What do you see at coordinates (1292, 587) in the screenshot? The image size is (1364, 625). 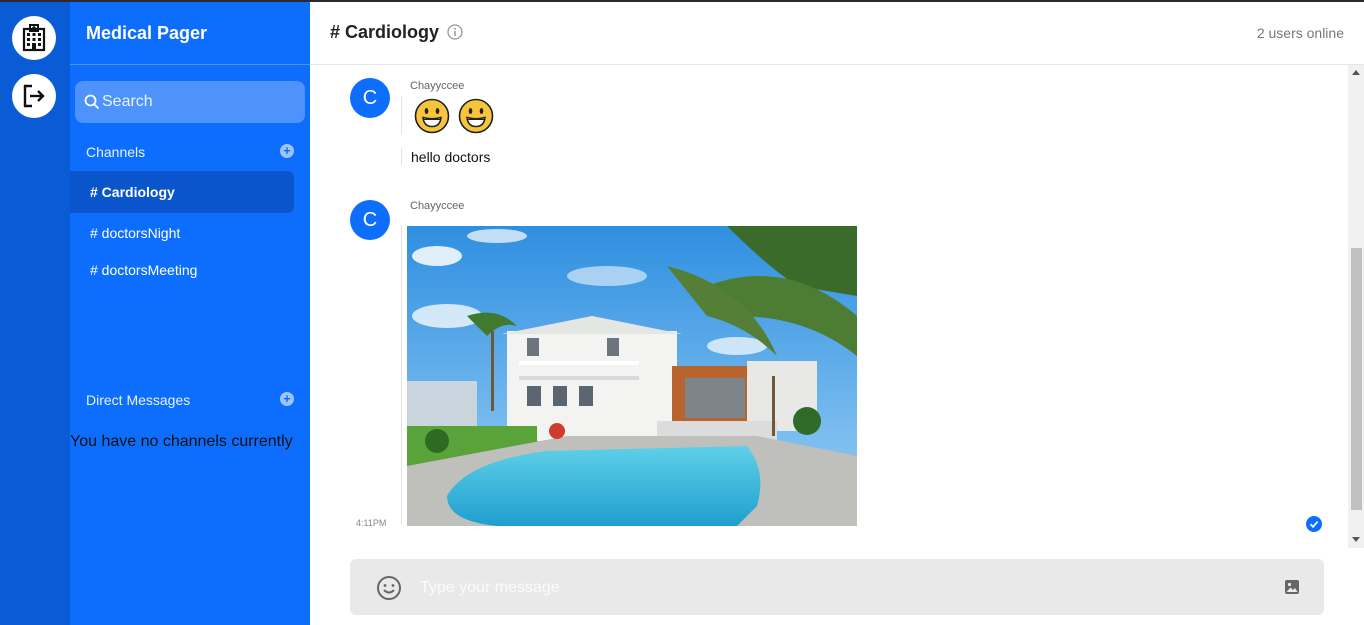 I see `image-upload-icon` at bounding box center [1292, 587].